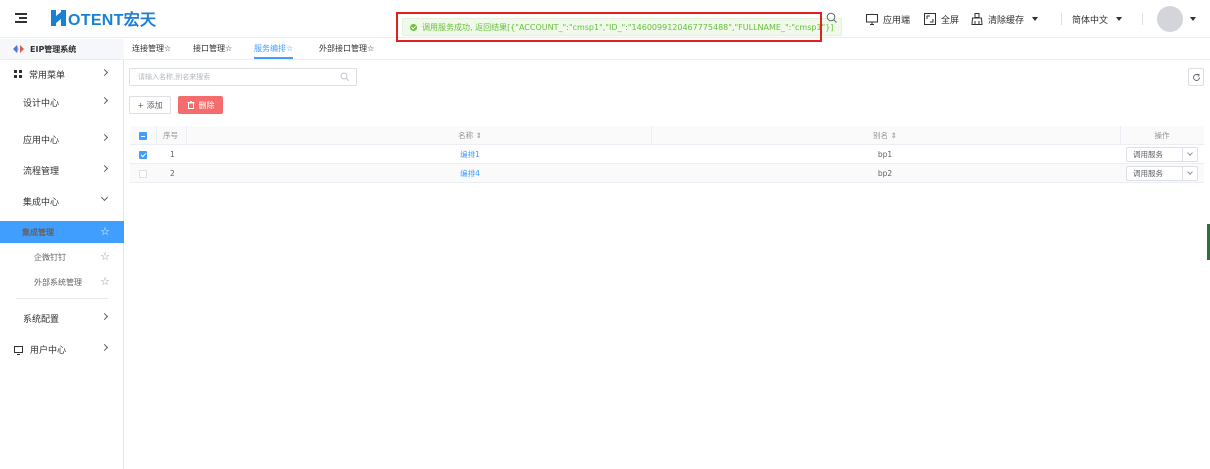 This screenshot has height=469, width=1210. Describe the element at coordinates (1170, 19) in the screenshot. I see `avatar` at that location.